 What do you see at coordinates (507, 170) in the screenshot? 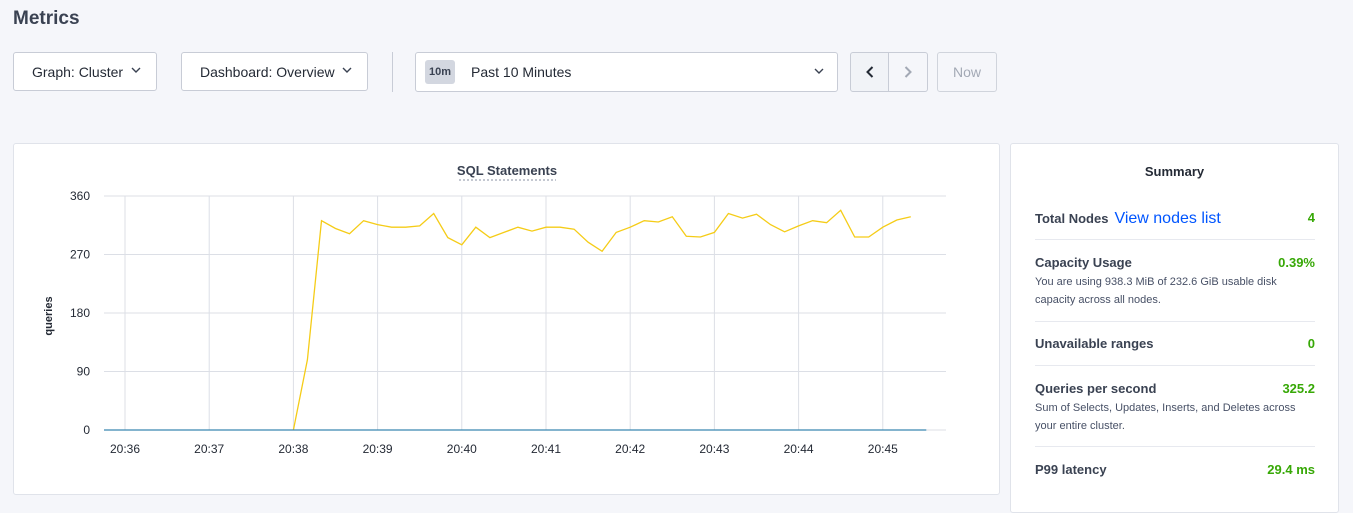
I see `chart-title: SQL Statements` at bounding box center [507, 170].